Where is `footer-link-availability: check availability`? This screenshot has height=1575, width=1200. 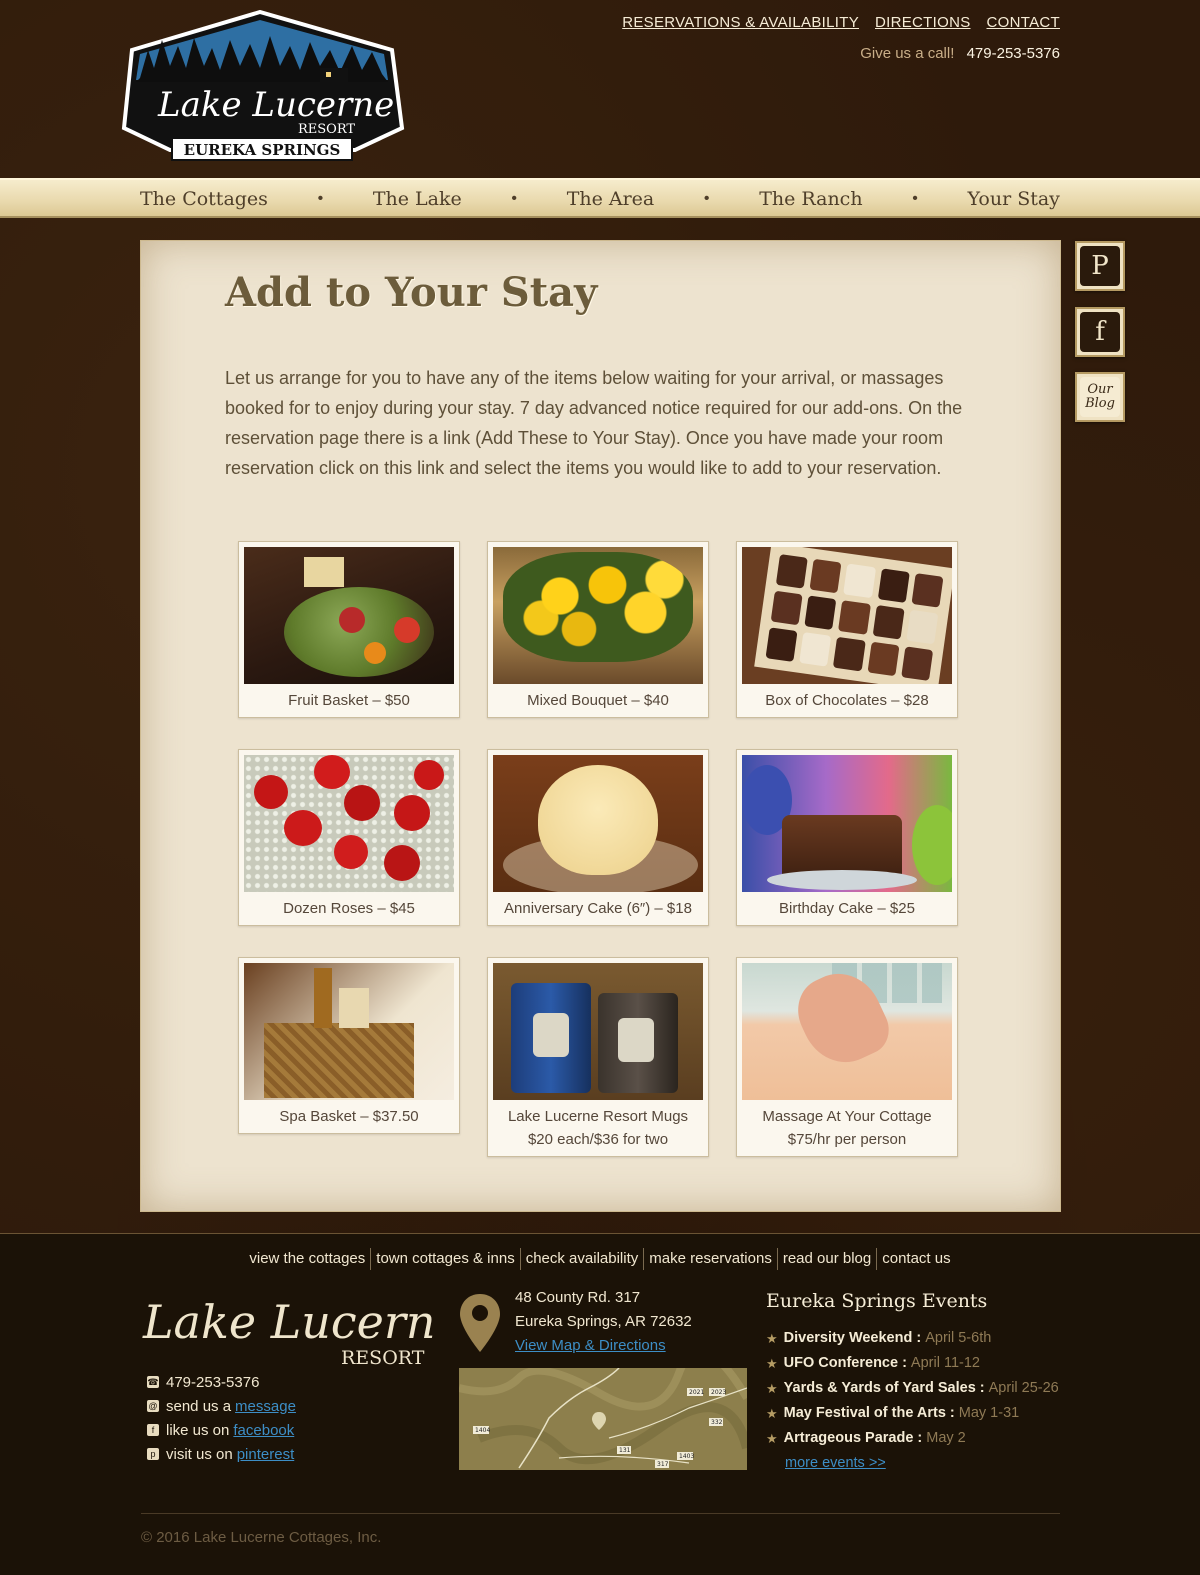
footer-link-availability: check availability is located at coordinates (581, 1259).